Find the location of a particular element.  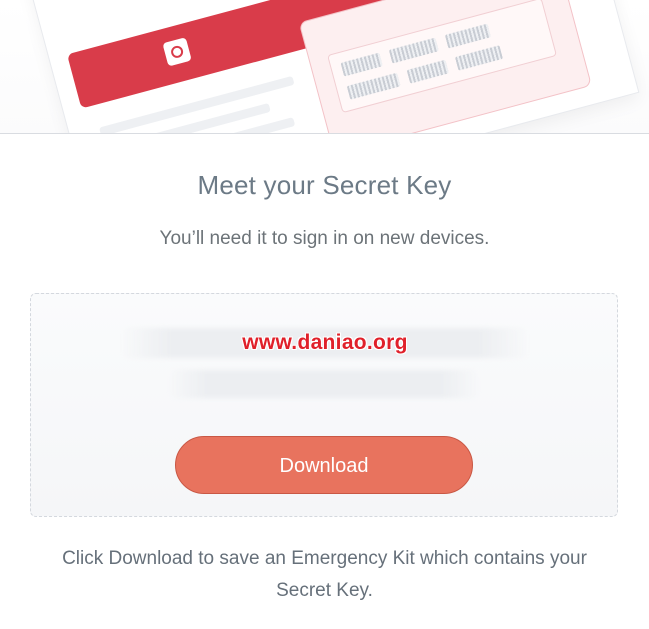

kit-secret-key-box is located at coordinates (445, 67).